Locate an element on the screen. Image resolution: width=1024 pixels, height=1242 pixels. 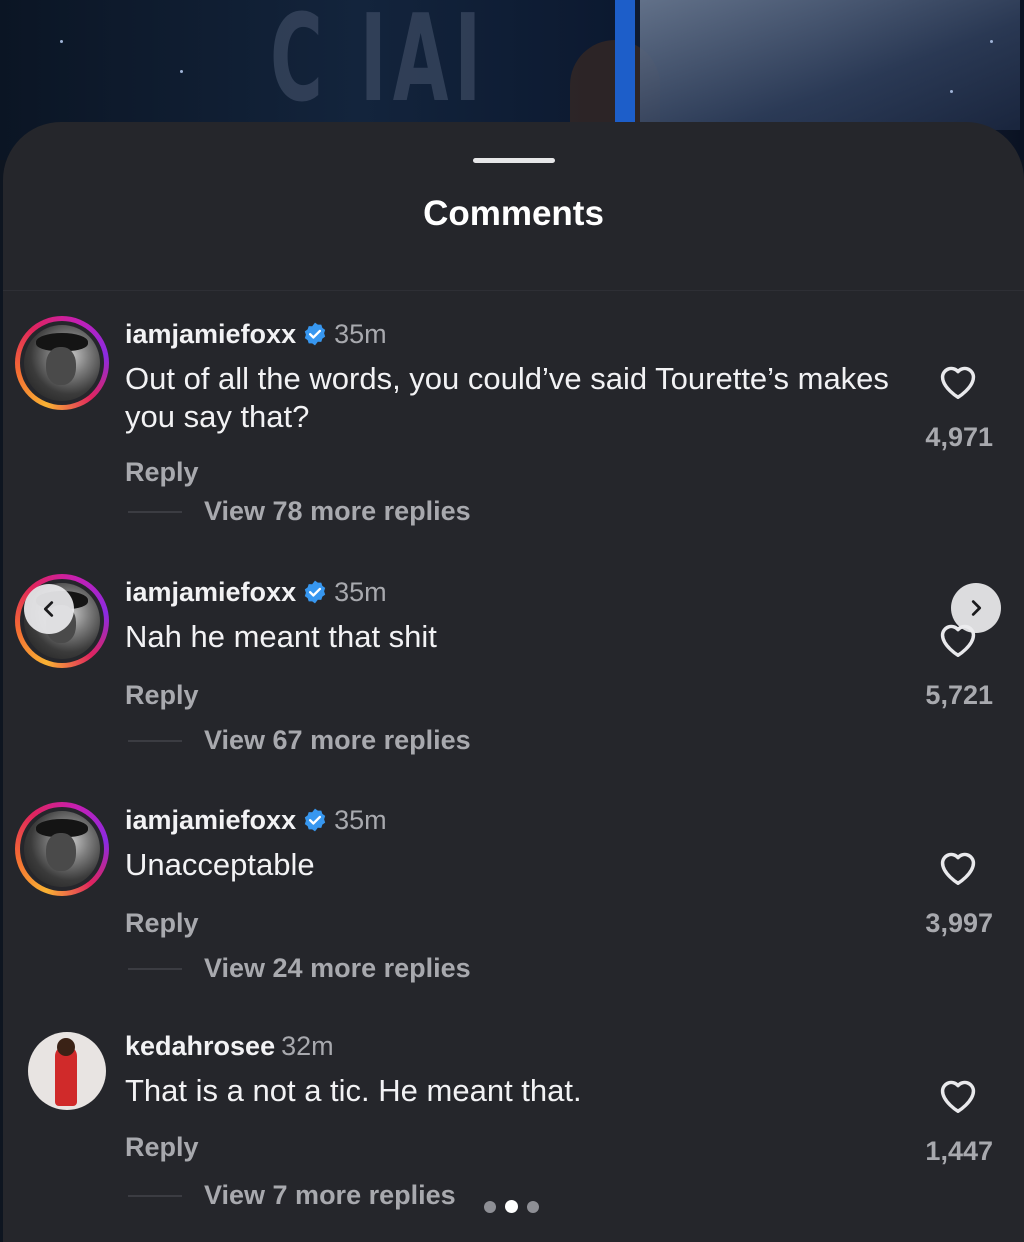
view-replies-button: View 67 more replies is located at coordinates (299, 742).